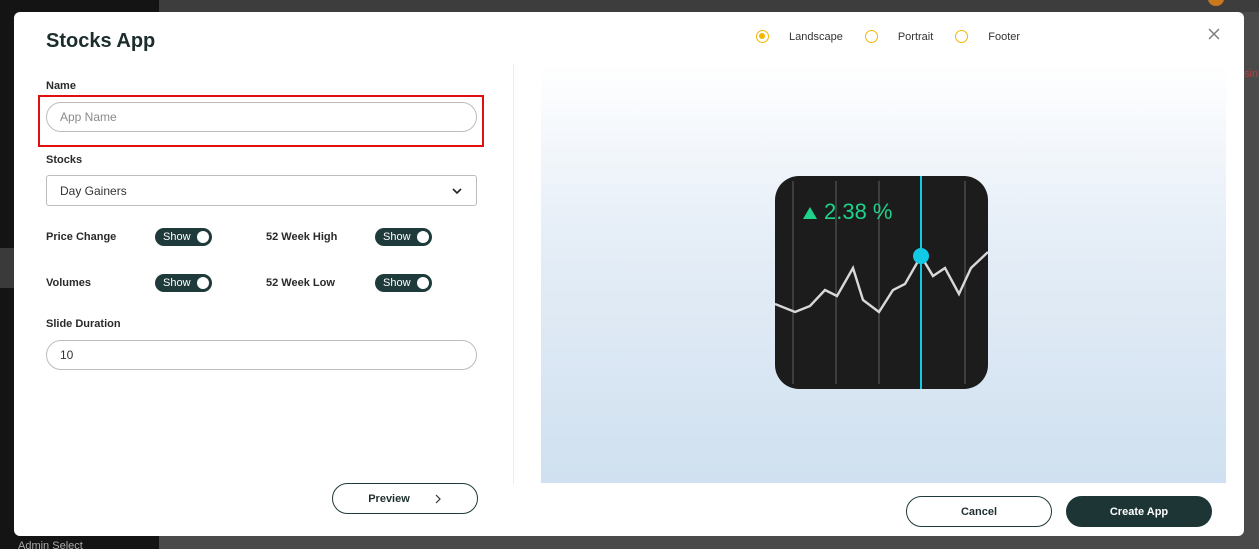 The image size is (1259, 549). Describe the element at coordinates (101, 41) in the screenshot. I see `modal-title: Stocks App` at that location.